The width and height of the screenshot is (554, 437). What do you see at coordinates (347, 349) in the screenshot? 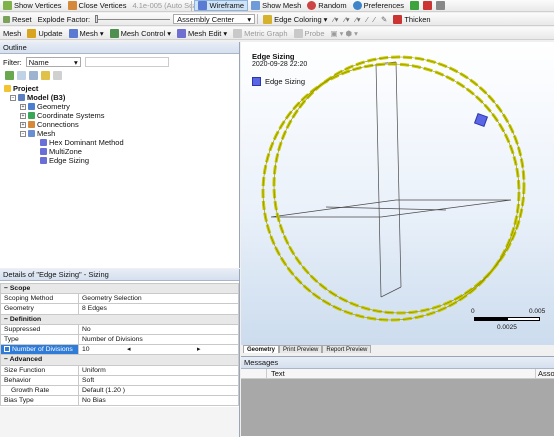
I see `tab-report-preview: Report Preview` at bounding box center [347, 349].